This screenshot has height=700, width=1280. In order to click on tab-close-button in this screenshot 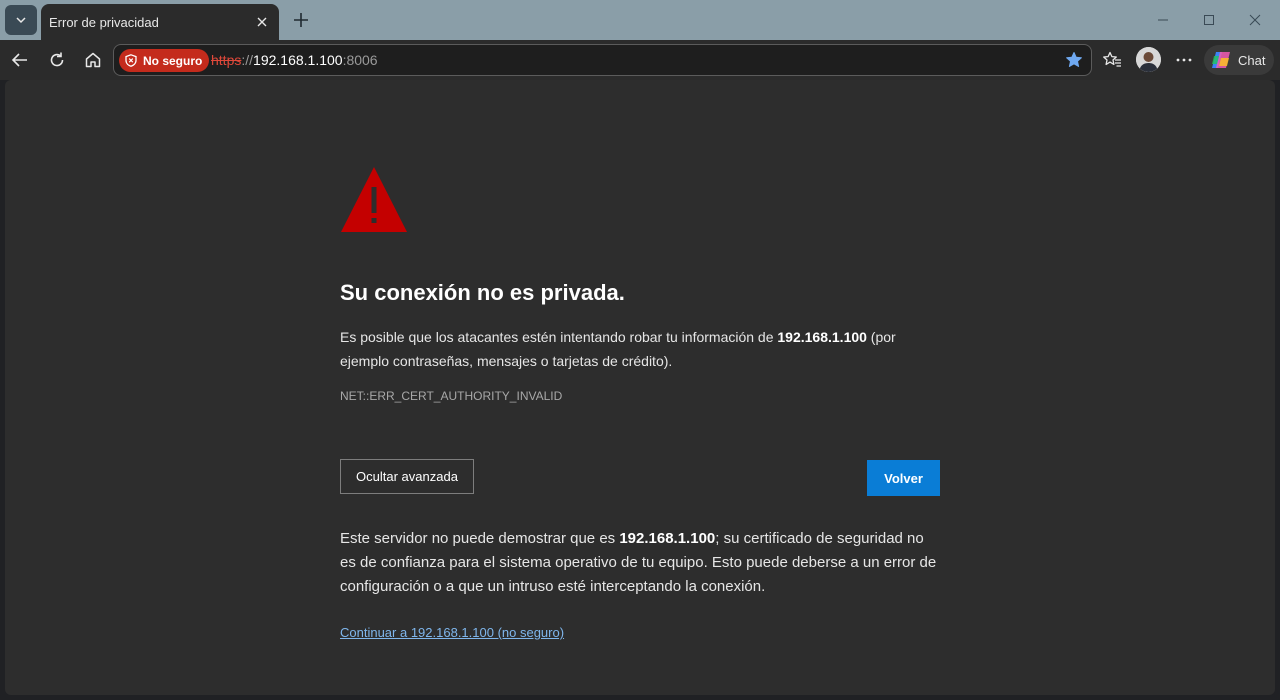, I will do `click(262, 22)`.